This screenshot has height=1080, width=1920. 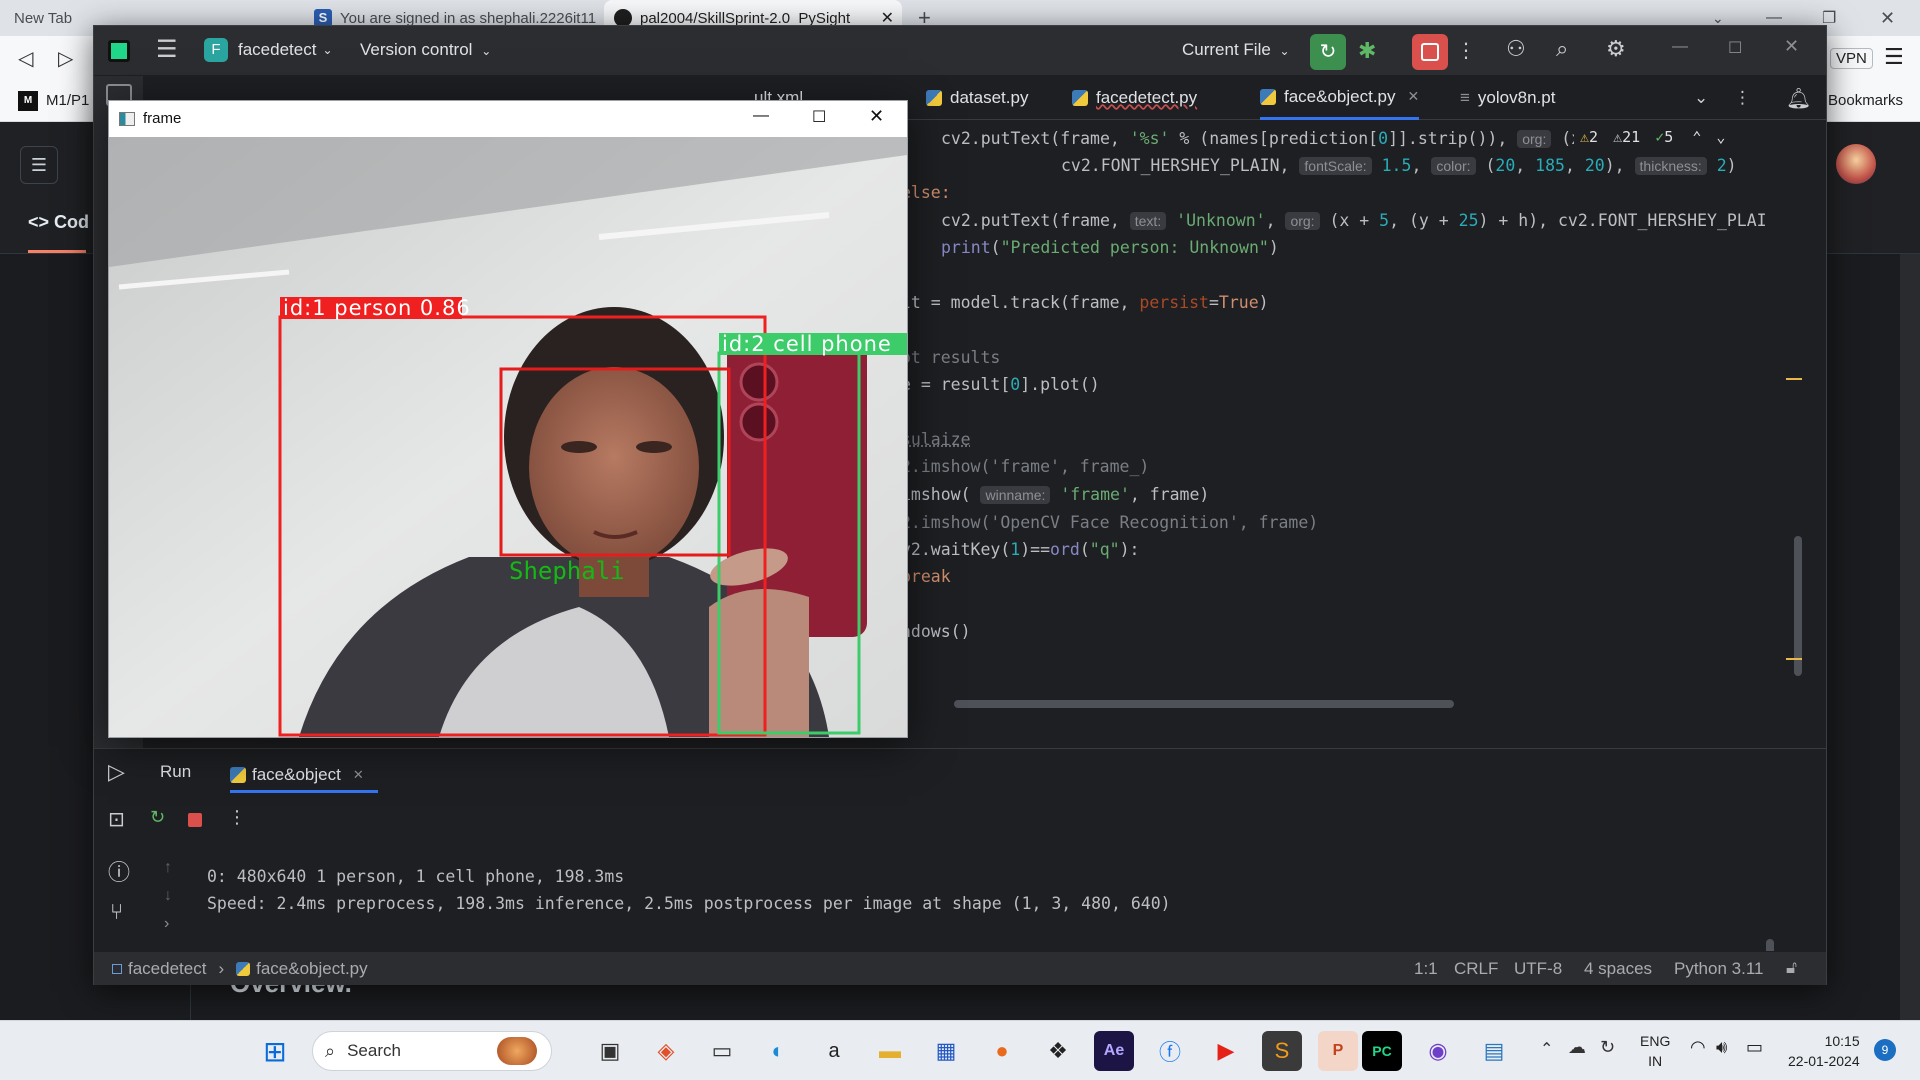 I want to click on page-scrollbar, so click(x=1910, y=637).